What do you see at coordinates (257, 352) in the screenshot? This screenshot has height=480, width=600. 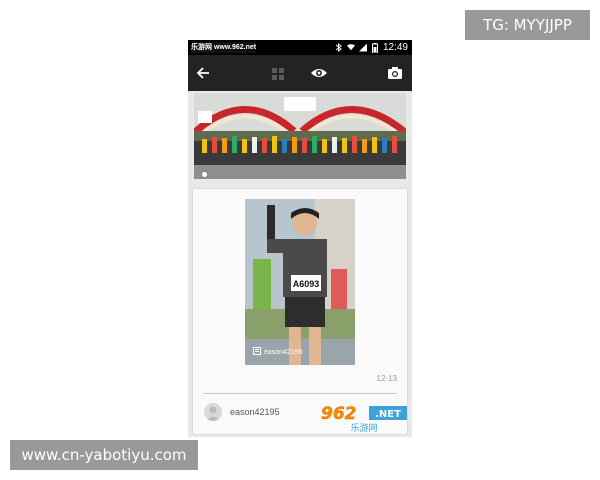 I see `photo-tag-icon` at bounding box center [257, 352].